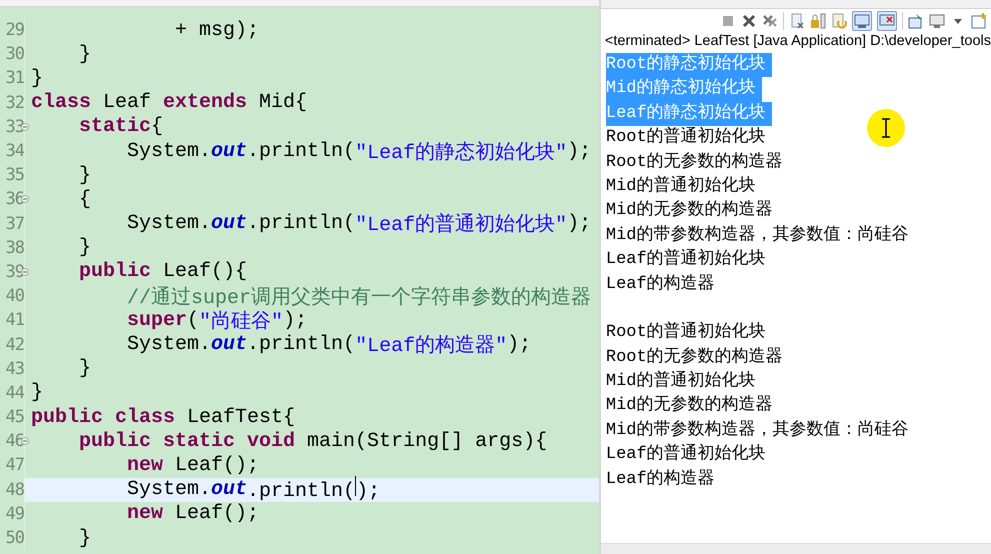 This screenshot has width=991, height=554. I want to click on line-number: 41, so click(15, 320).